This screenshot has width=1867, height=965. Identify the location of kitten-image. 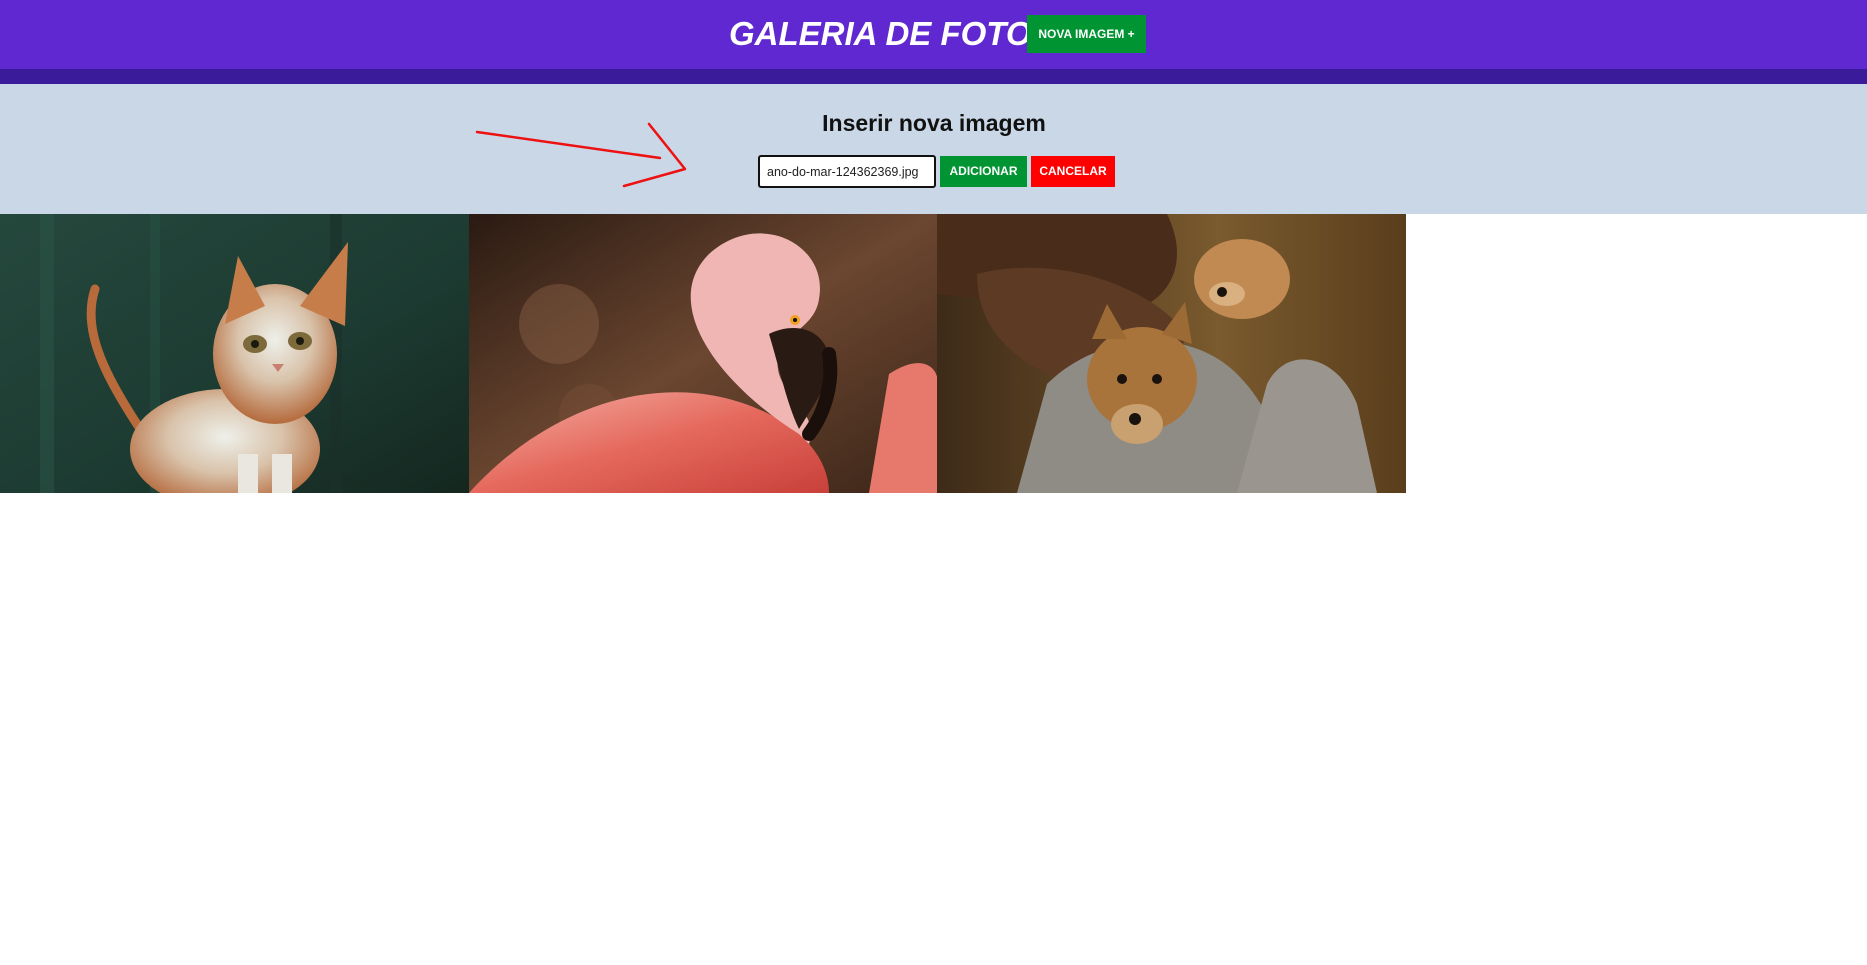
(234, 353).